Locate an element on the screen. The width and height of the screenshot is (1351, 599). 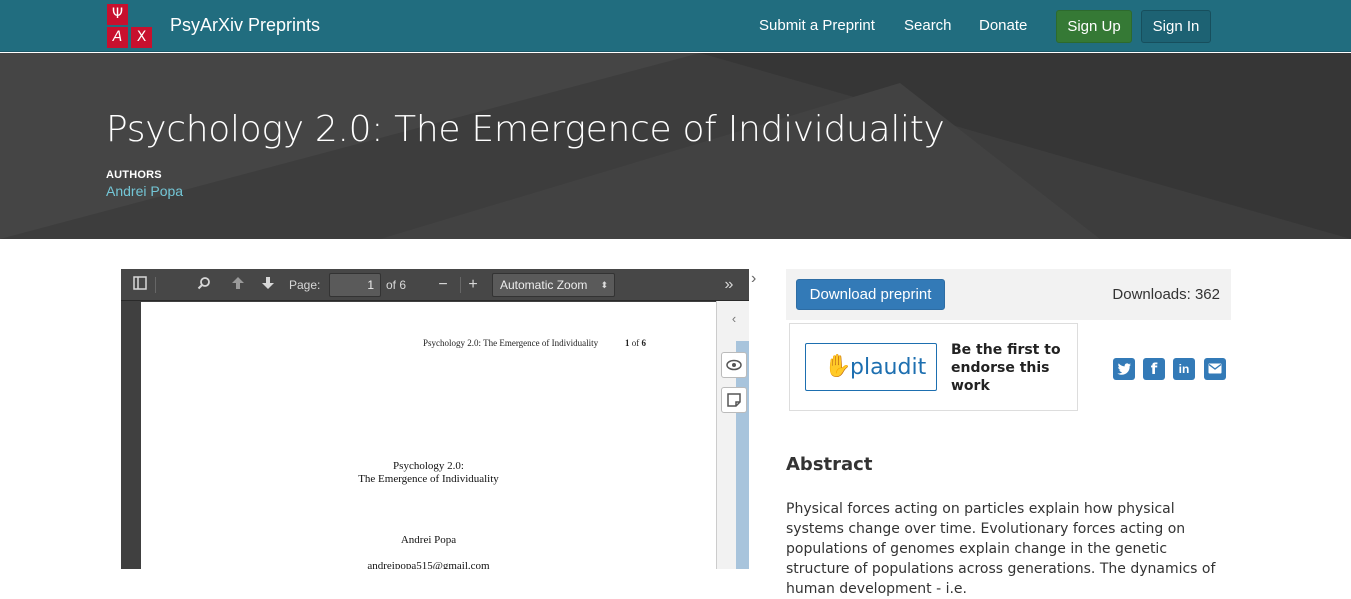
pdf-page-count: 1 of 6 is located at coordinates (635, 343).